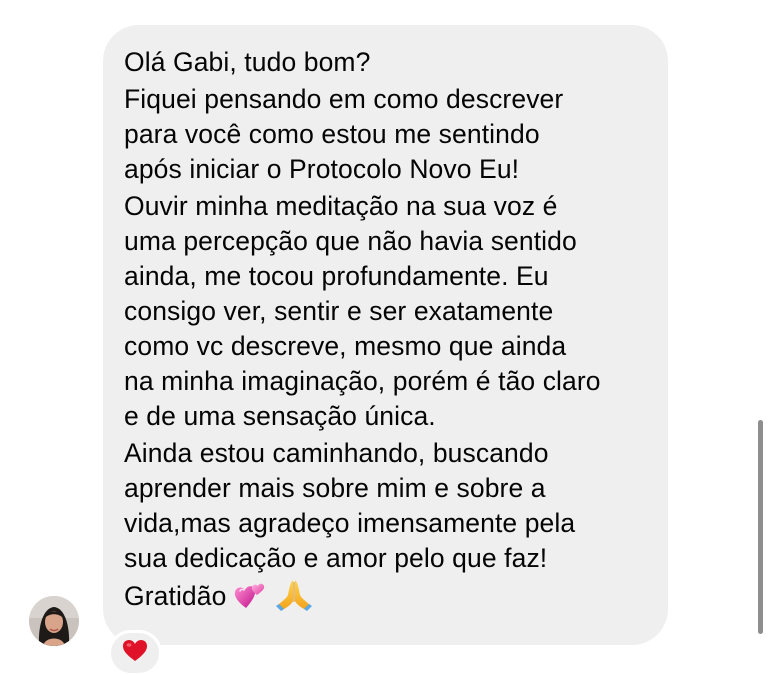  Describe the element at coordinates (294, 595) in the screenshot. I see `folded-hands-icon` at that location.